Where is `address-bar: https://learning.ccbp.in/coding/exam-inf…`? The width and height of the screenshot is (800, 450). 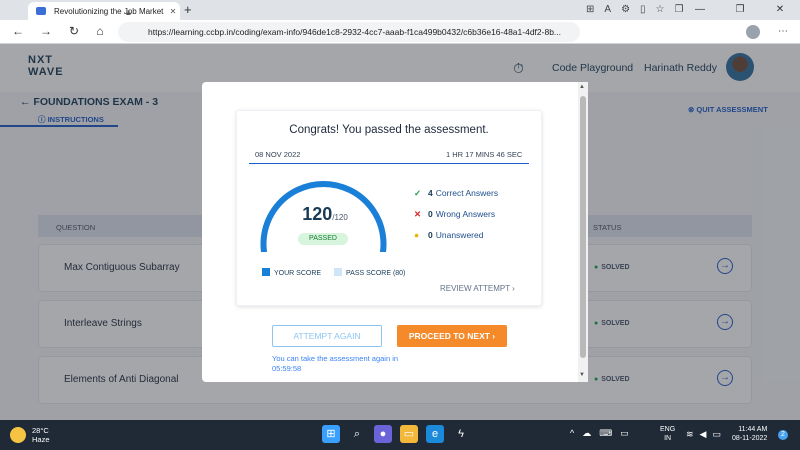
address-bar: https://learning.ccbp.in/coding/exam-inf… is located at coordinates (349, 32).